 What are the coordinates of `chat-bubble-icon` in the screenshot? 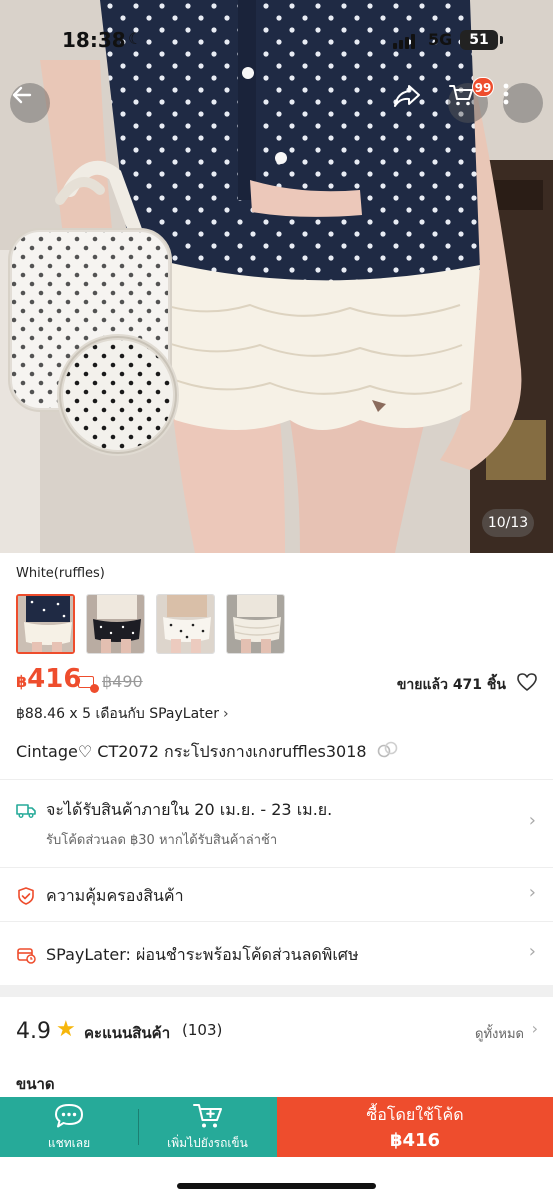 It's located at (69, 1115).